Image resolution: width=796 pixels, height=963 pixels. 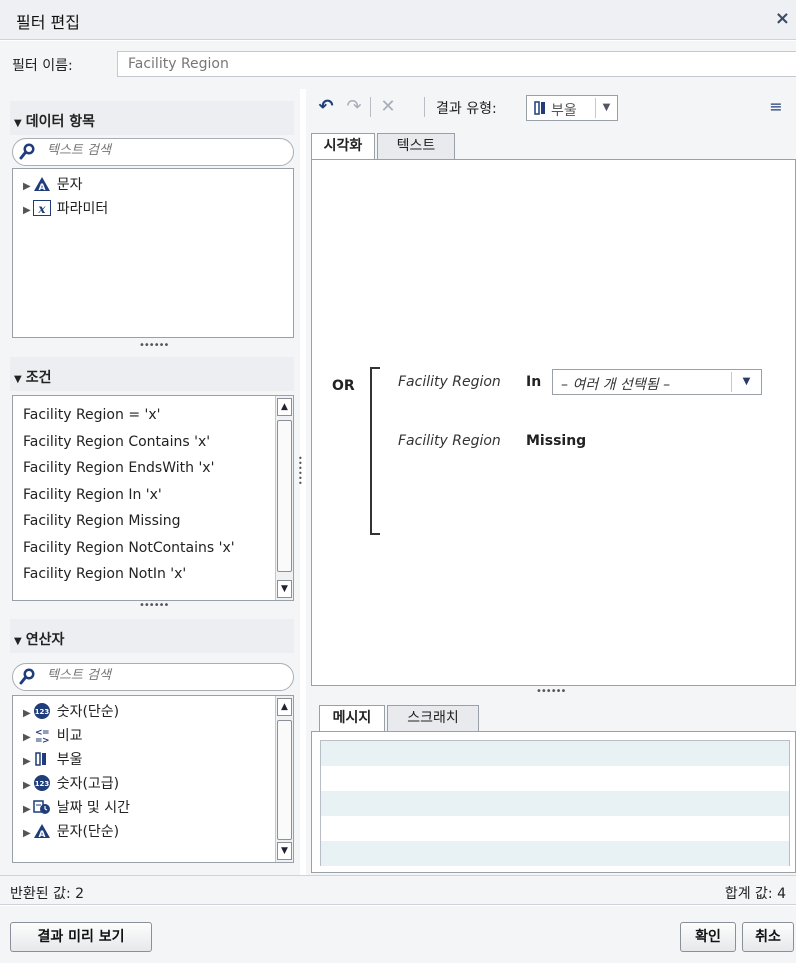 I want to click on conditions-scrollbar: ▲ ▼, so click(x=284, y=498).